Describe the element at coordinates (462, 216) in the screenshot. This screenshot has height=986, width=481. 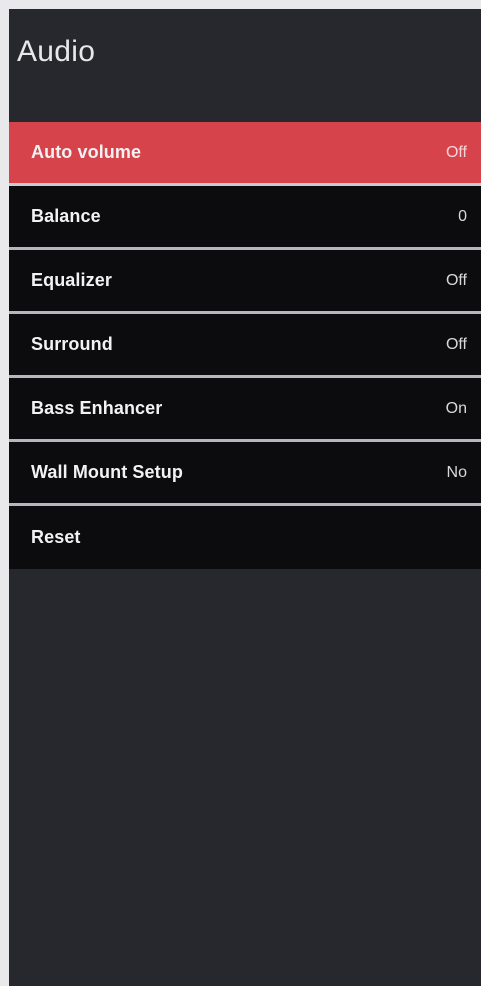
I see `menu-item-value: 0` at that location.